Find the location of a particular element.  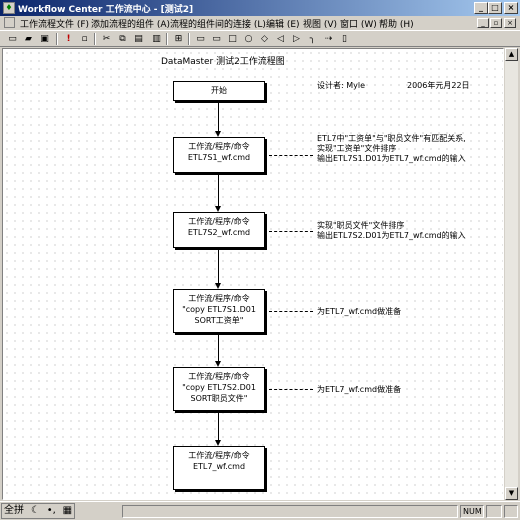

status-message is located at coordinates (290, 511).